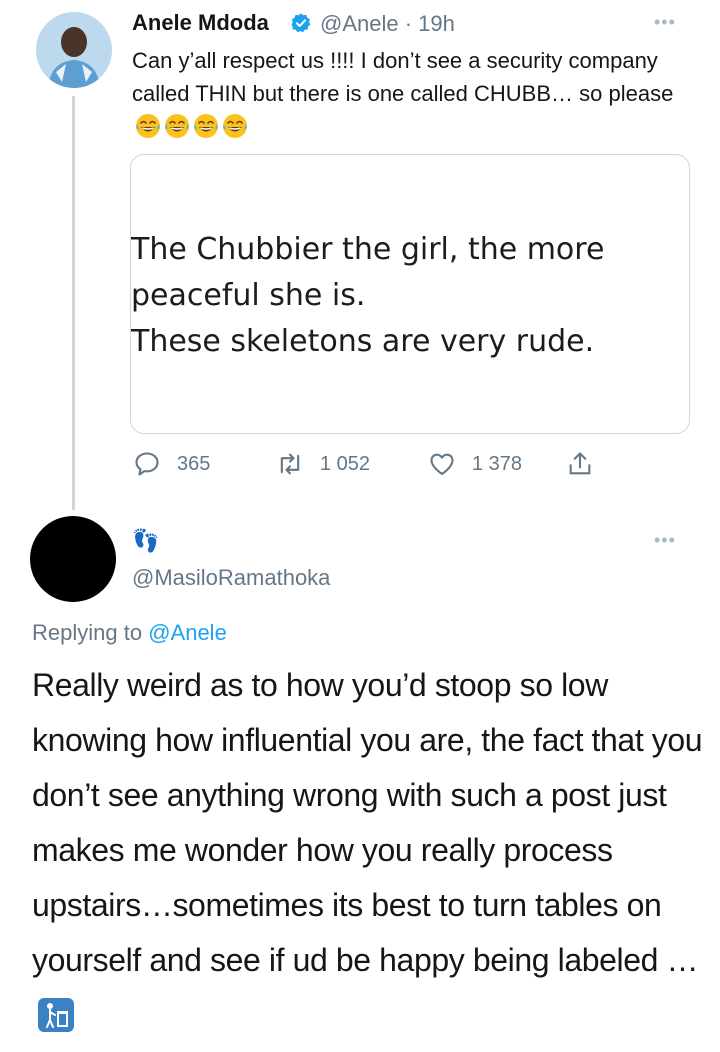 The image size is (720, 1052). Describe the element at coordinates (368, 249) in the screenshot. I see `quoted-image-line: The Chubbier the girl, the more` at that location.